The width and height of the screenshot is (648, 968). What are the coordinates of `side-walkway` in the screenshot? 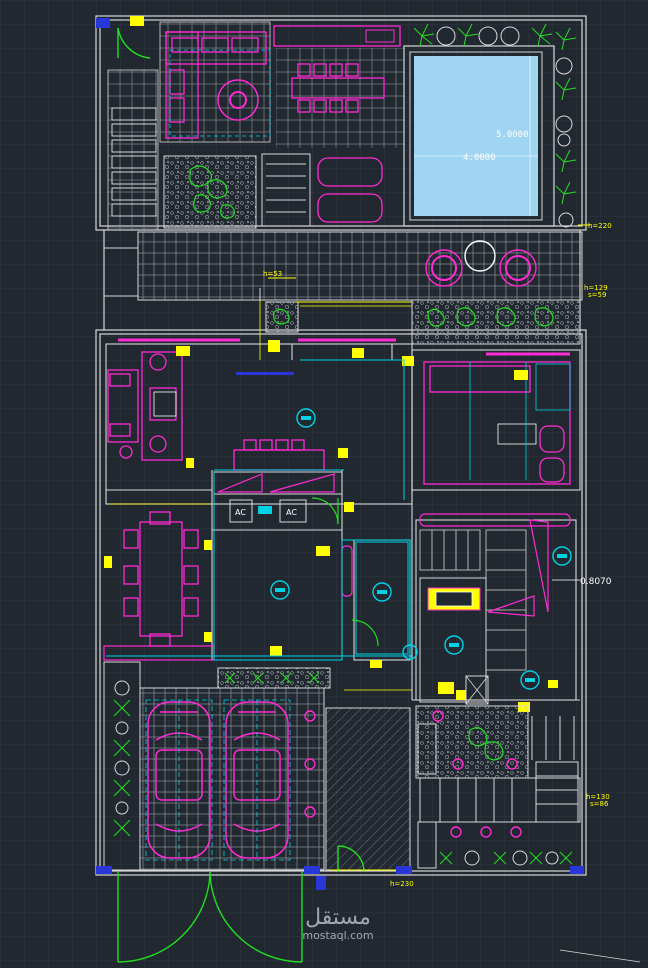 It's located at (133, 150).